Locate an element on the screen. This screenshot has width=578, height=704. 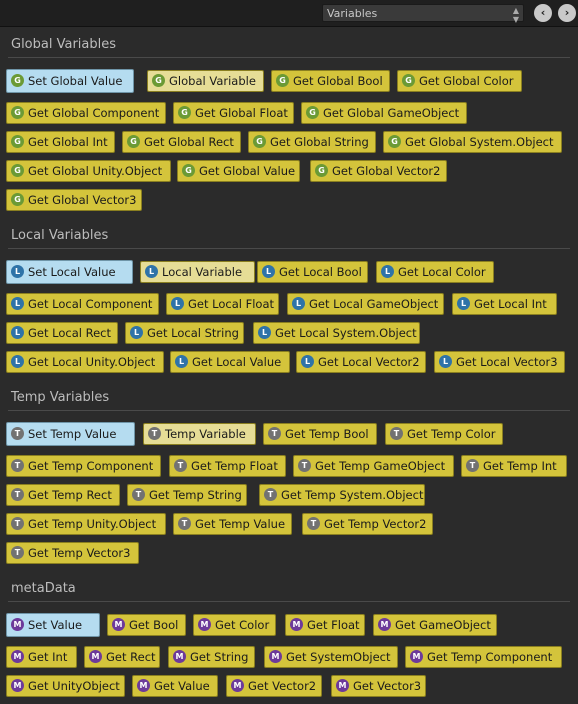
node-label: Get Rect is located at coordinates (131, 657).